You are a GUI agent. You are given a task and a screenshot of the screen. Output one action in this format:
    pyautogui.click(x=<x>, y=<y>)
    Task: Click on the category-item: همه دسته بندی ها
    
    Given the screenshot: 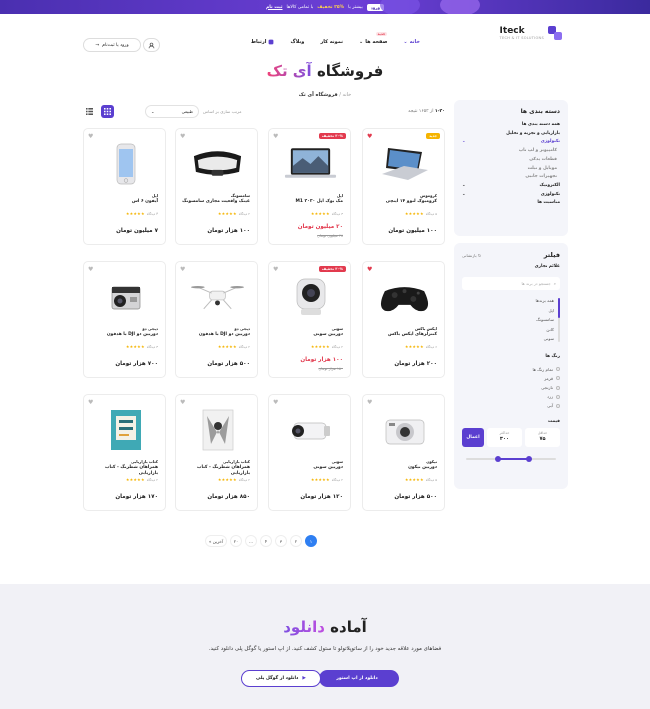 What is the action you would take?
    pyautogui.click(x=511, y=125)
    